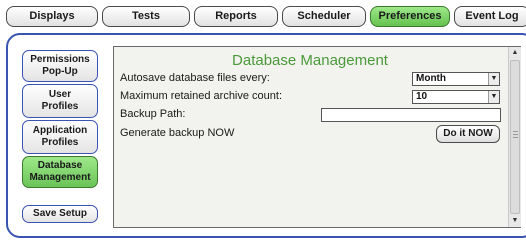 Image resolution: width=526 pixels, height=241 pixels. I want to click on arrow-up-icon: ▲, so click(515, 53).